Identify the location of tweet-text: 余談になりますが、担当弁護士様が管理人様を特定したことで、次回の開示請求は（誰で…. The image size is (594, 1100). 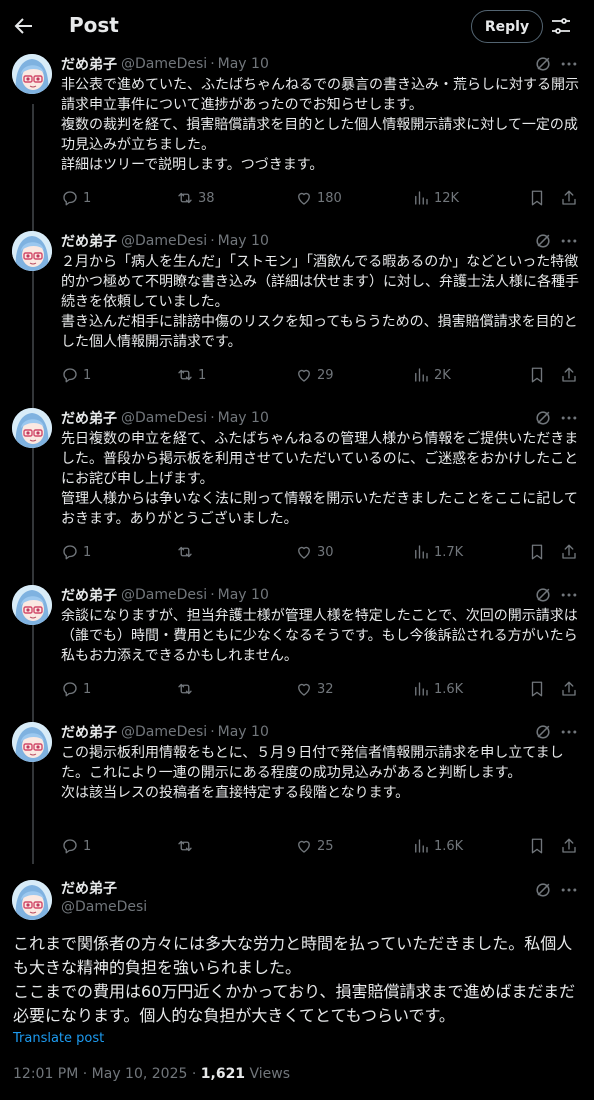
(319, 636).